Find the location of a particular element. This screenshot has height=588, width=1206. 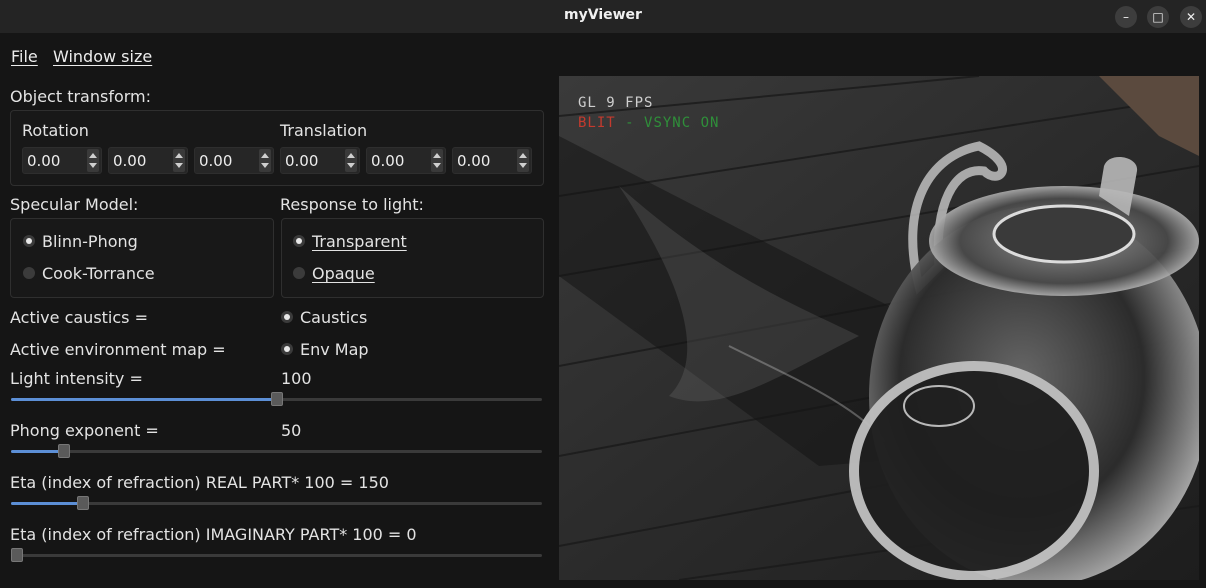

rotation-label: Rotation is located at coordinates (55, 130).